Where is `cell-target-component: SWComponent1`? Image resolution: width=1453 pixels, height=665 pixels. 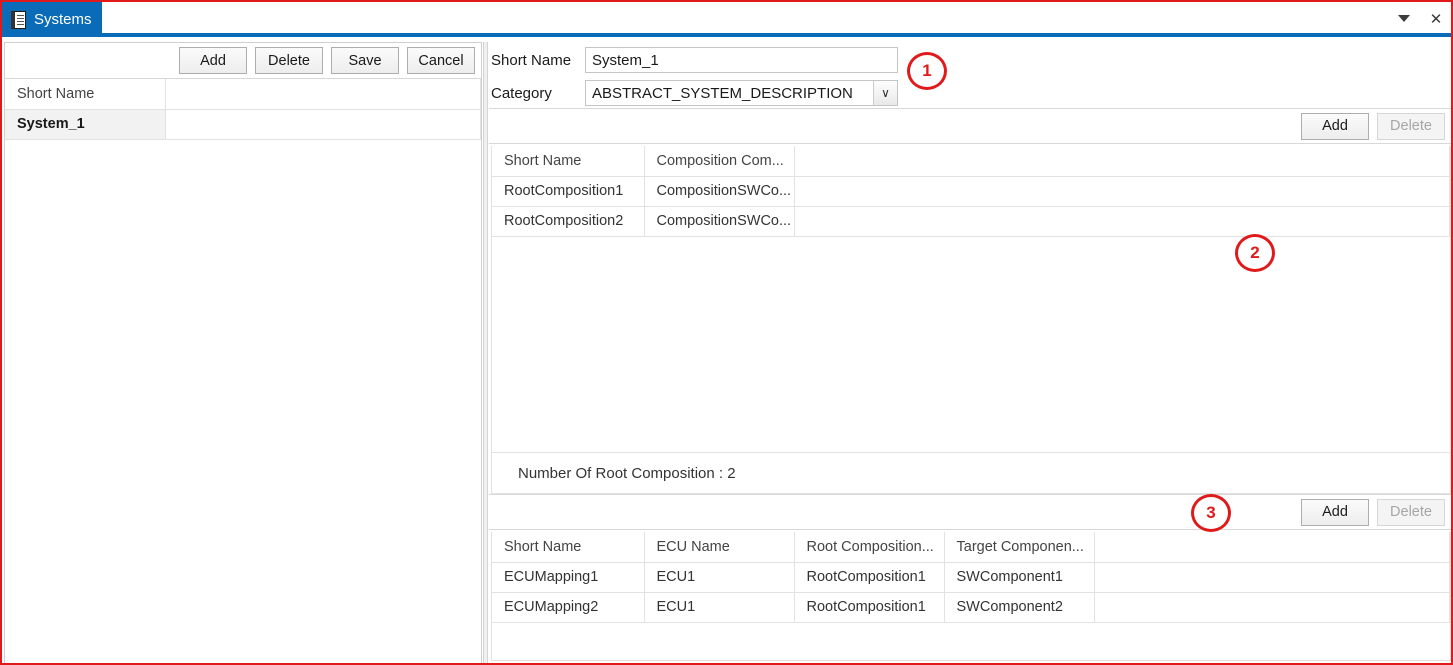 cell-target-component: SWComponent1 is located at coordinates (1019, 577).